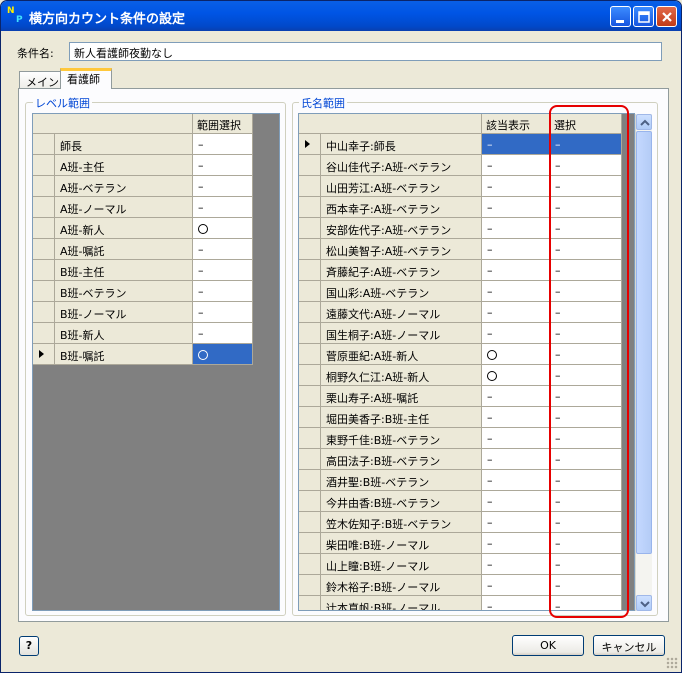 The width and height of the screenshot is (682, 673). I want to click on name-grid-scrollbar, so click(643, 362).